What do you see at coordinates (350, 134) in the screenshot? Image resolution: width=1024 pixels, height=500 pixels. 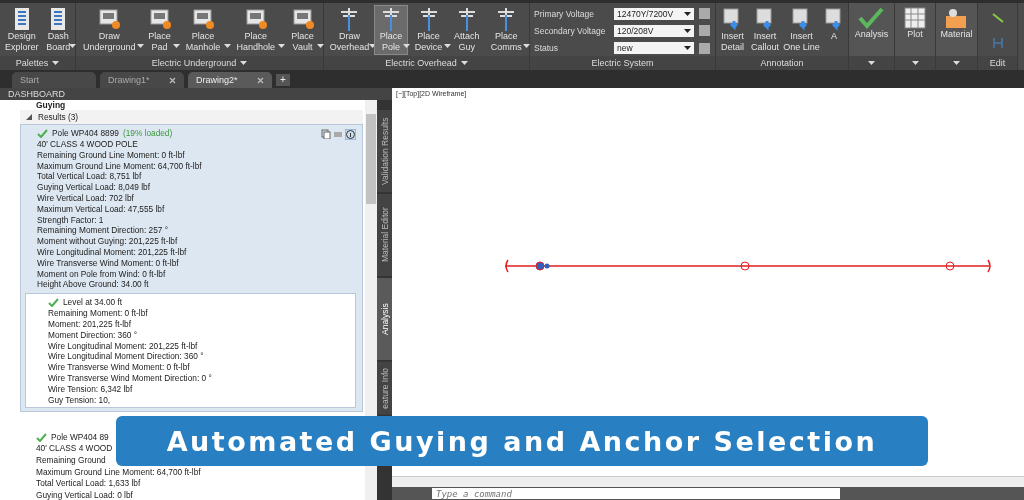 I see `info-icon` at bounding box center [350, 134].